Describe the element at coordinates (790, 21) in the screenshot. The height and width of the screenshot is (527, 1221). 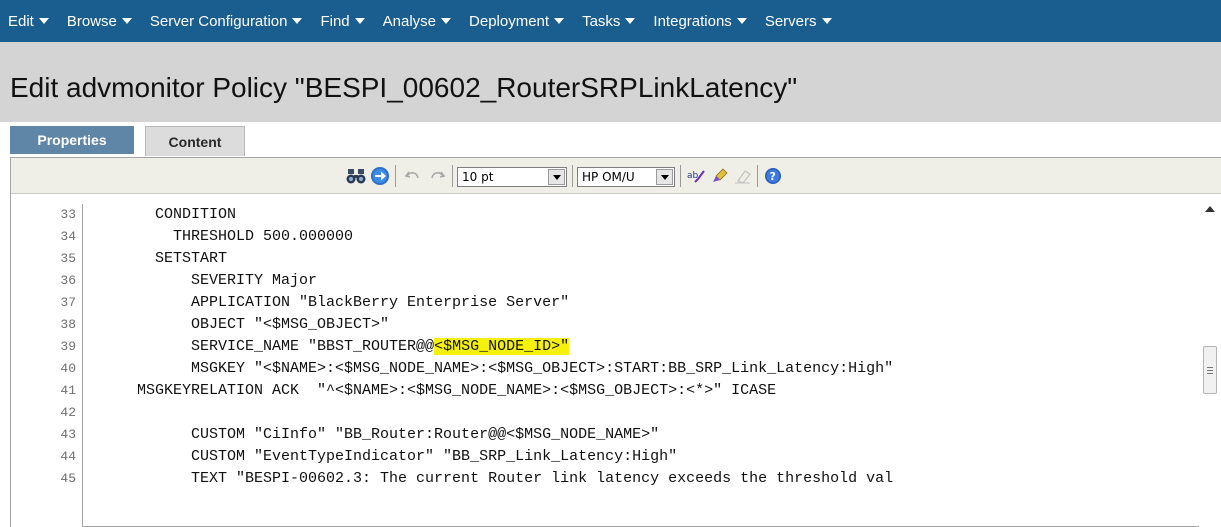
I see `menu-servers-label: Servers` at that location.